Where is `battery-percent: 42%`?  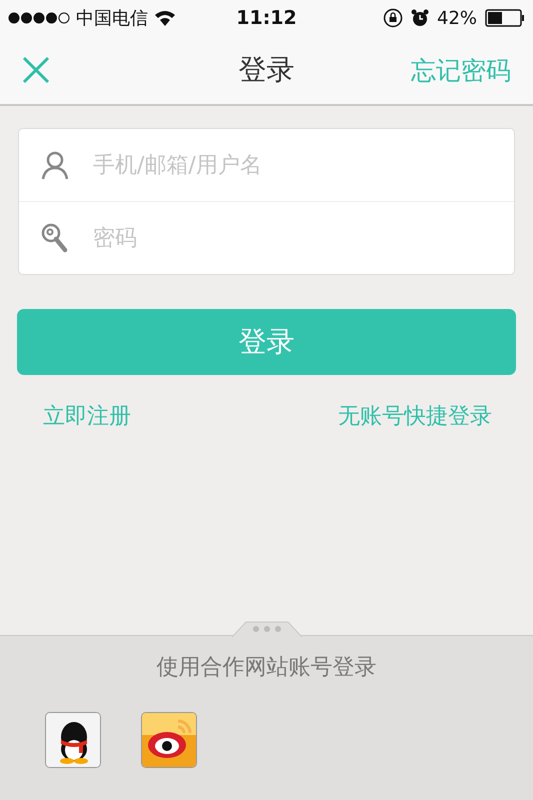
battery-percent: 42% is located at coordinates (457, 18).